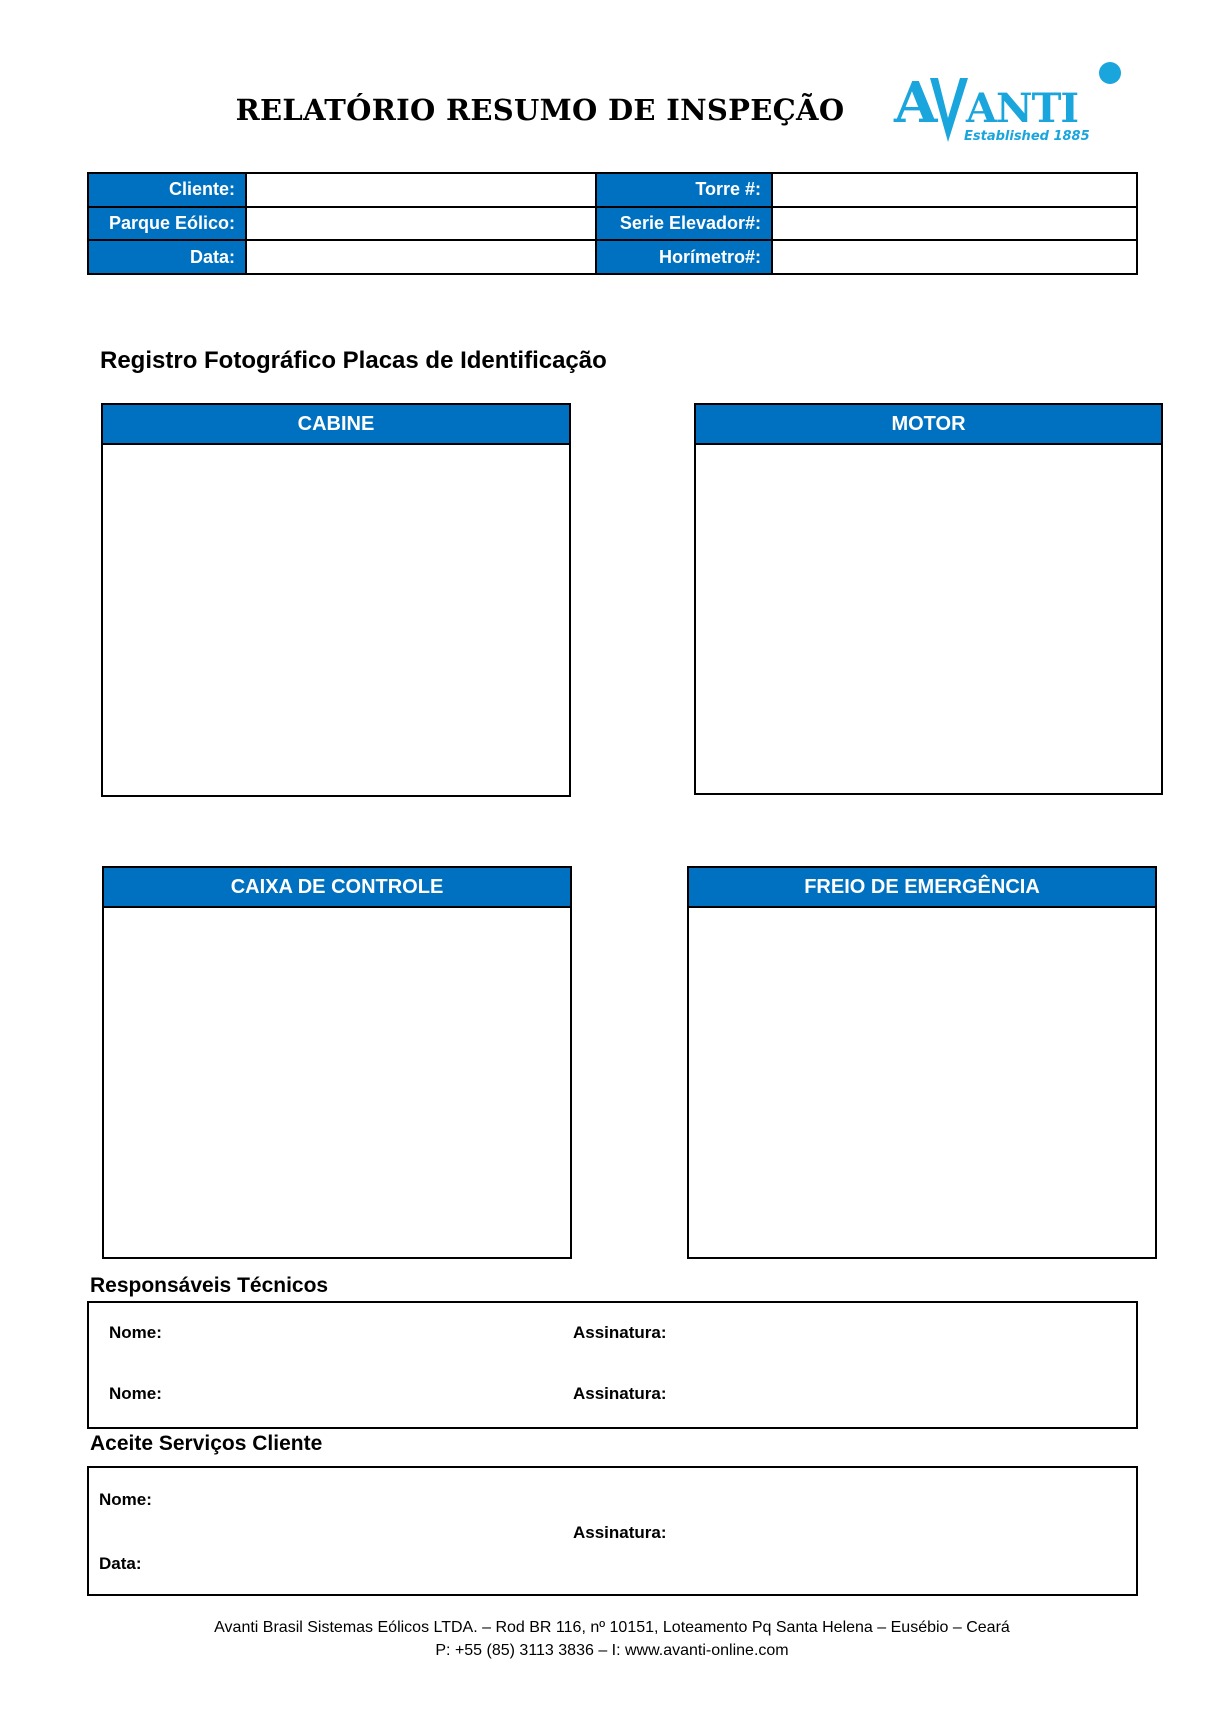 Image resolution: width=1224 pixels, height=1730 pixels. Describe the element at coordinates (1021, 108) in the screenshot. I see `svg-text: ANTI` at that location.